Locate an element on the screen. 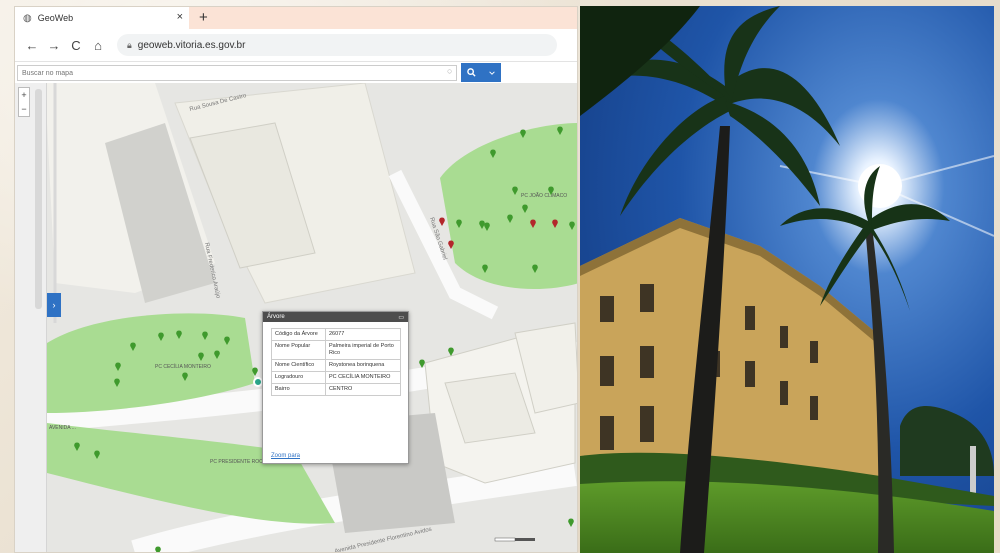  address-bar: 🔒︎ geoweb.vitoria.es.gov.br is located at coordinates (337, 45).